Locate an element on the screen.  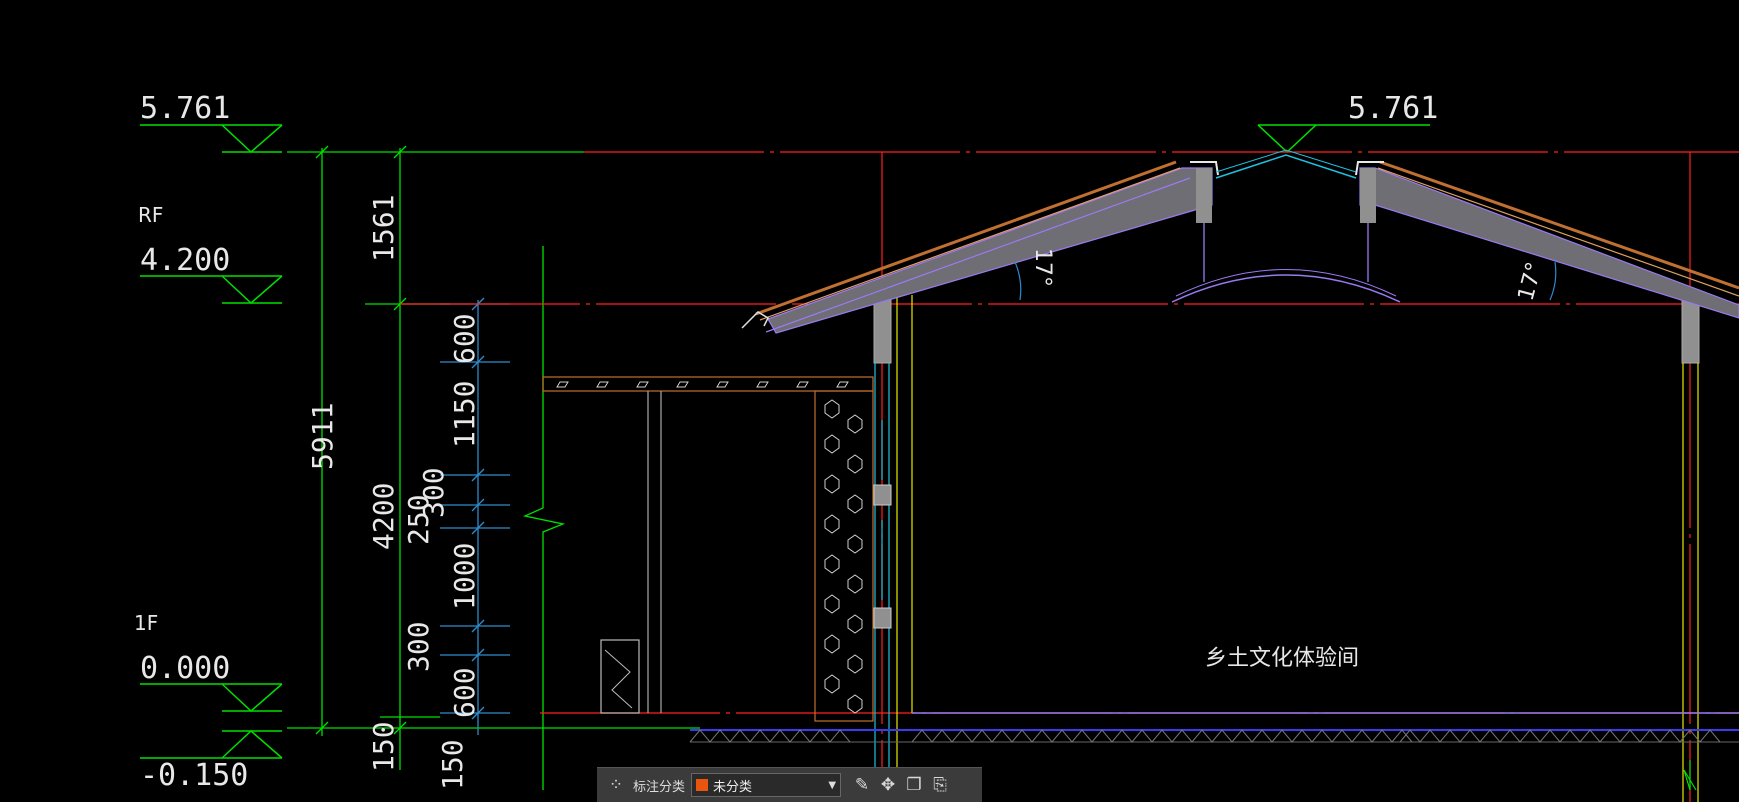
annotation-toolbar: ⁘ 标注分类 未分类 ▼ ✎ ✥ ❐ ⎘ is located at coordinates (789, 784).